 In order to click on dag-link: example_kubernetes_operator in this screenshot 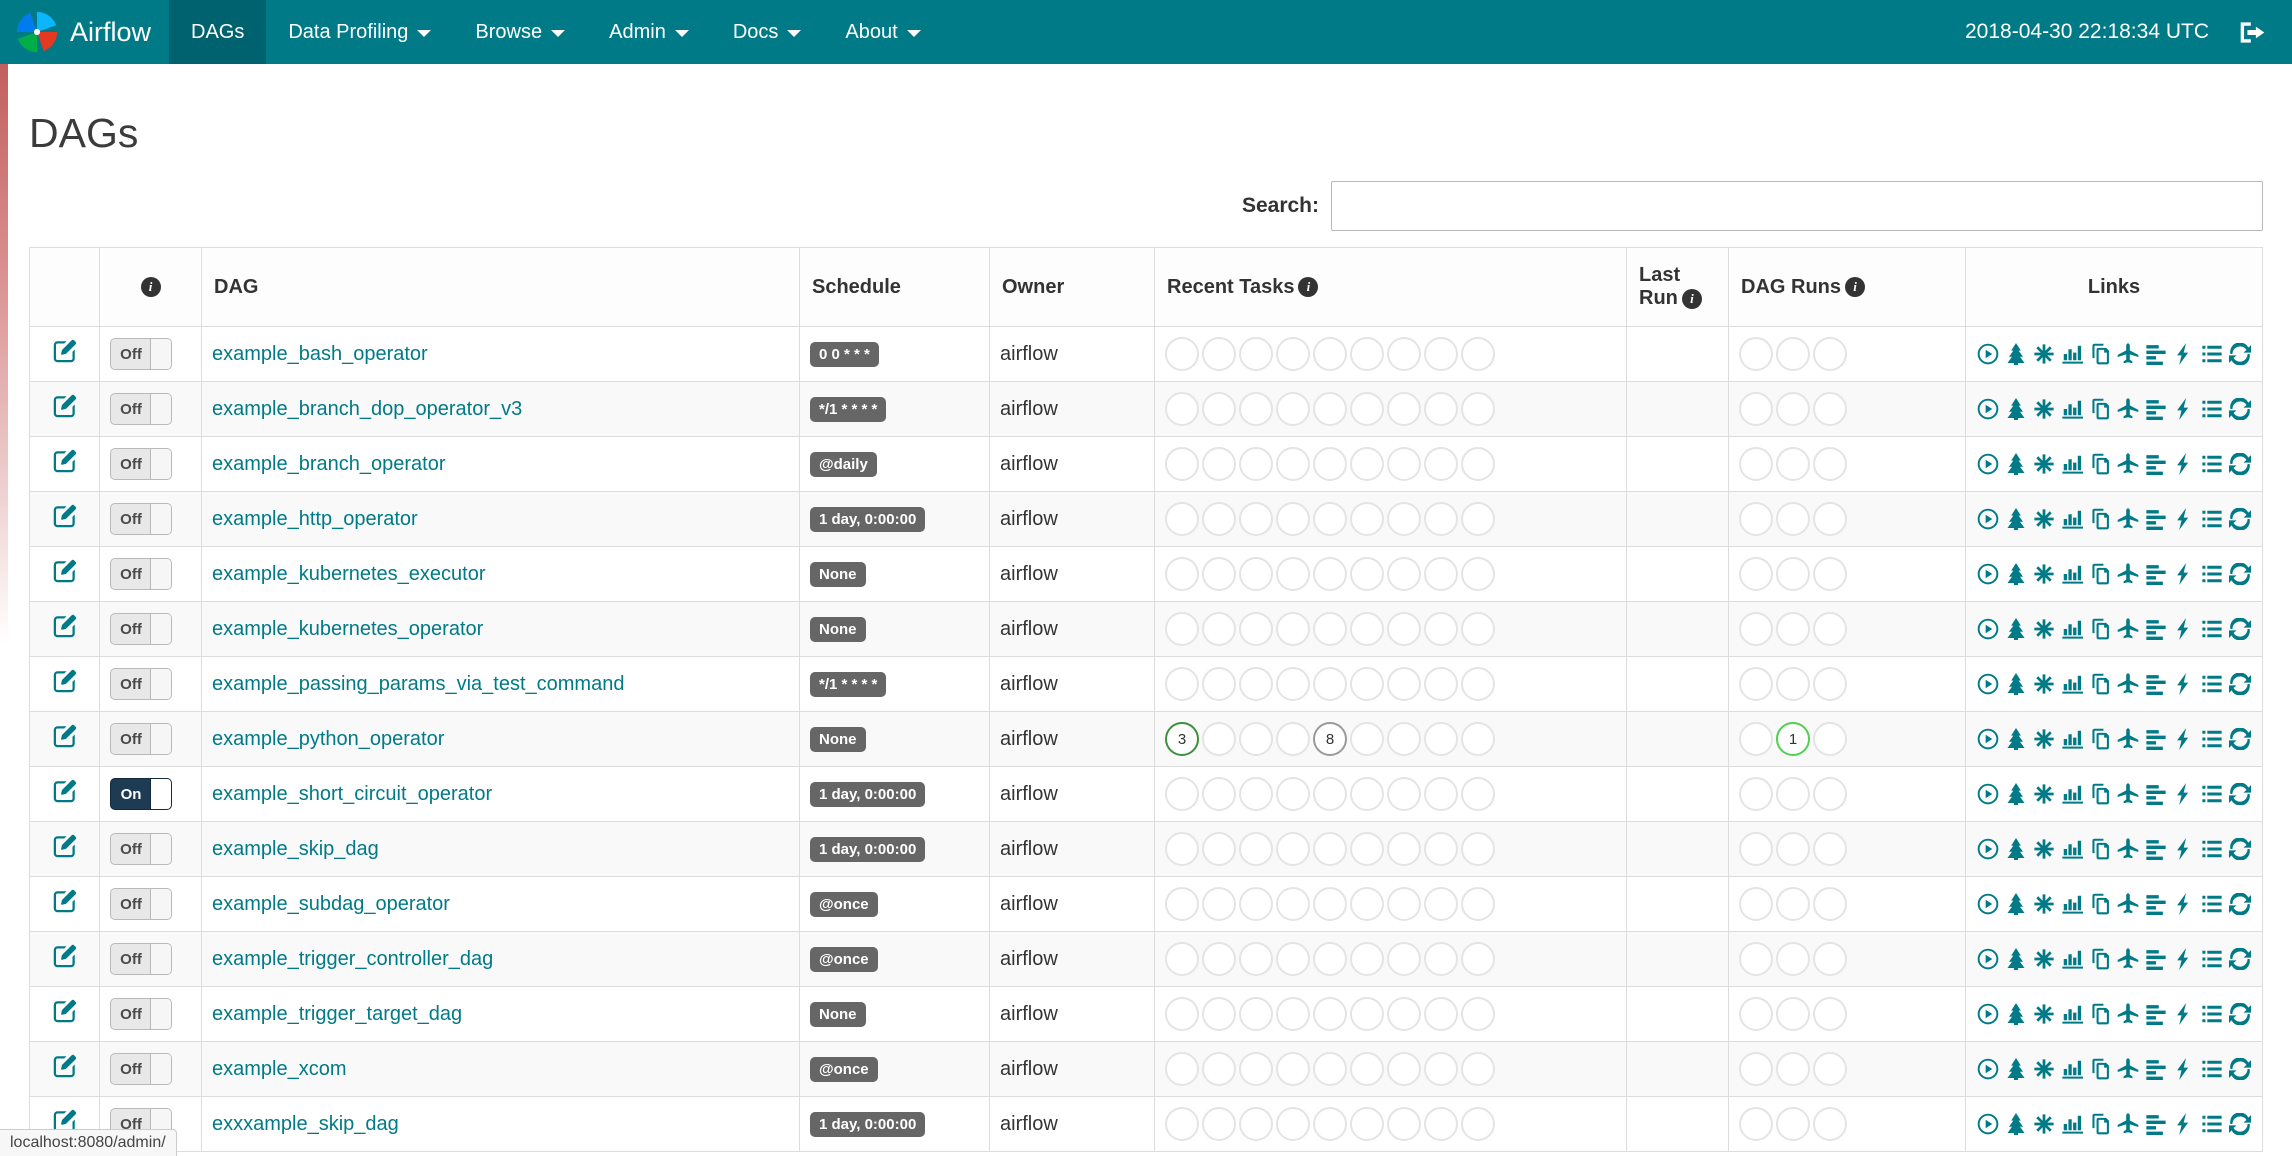, I will do `click(347, 629)`.